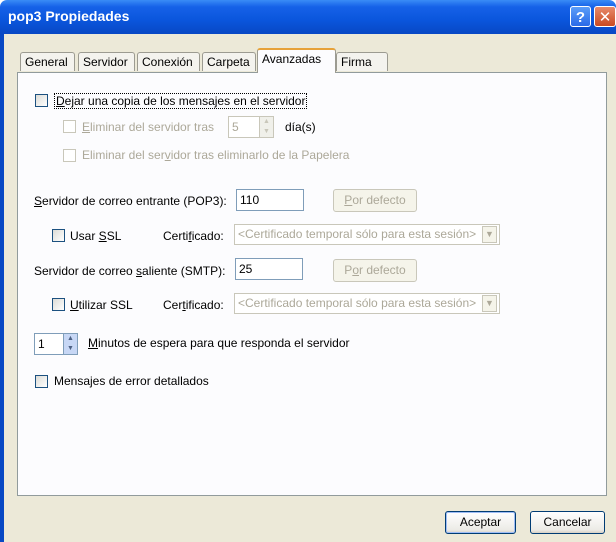  What do you see at coordinates (168, 61) in the screenshot?
I see `tab-conexion: Conexión` at bounding box center [168, 61].